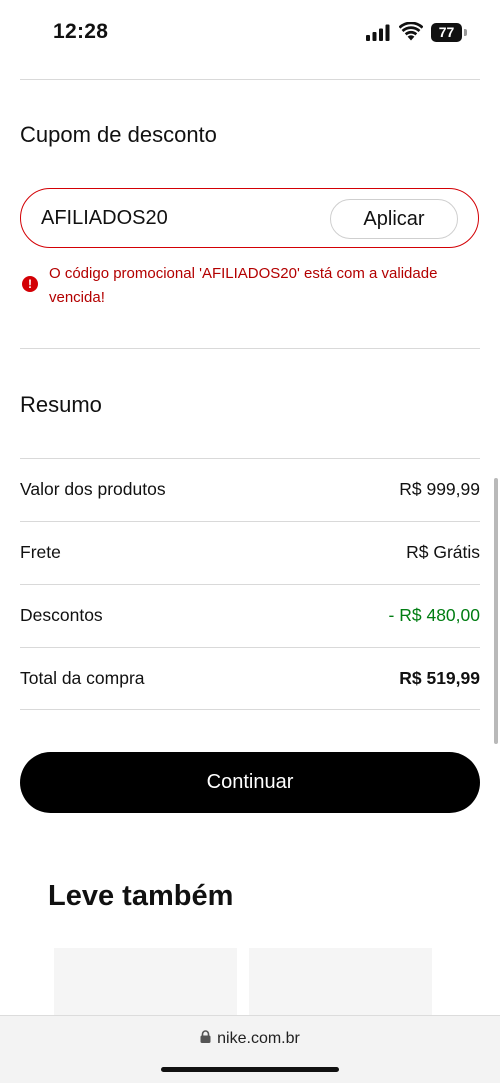 The height and width of the screenshot is (1083, 500). What do you see at coordinates (434, 615) in the screenshot?
I see `summary-value: - R$ 480,00` at bounding box center [434, 615].